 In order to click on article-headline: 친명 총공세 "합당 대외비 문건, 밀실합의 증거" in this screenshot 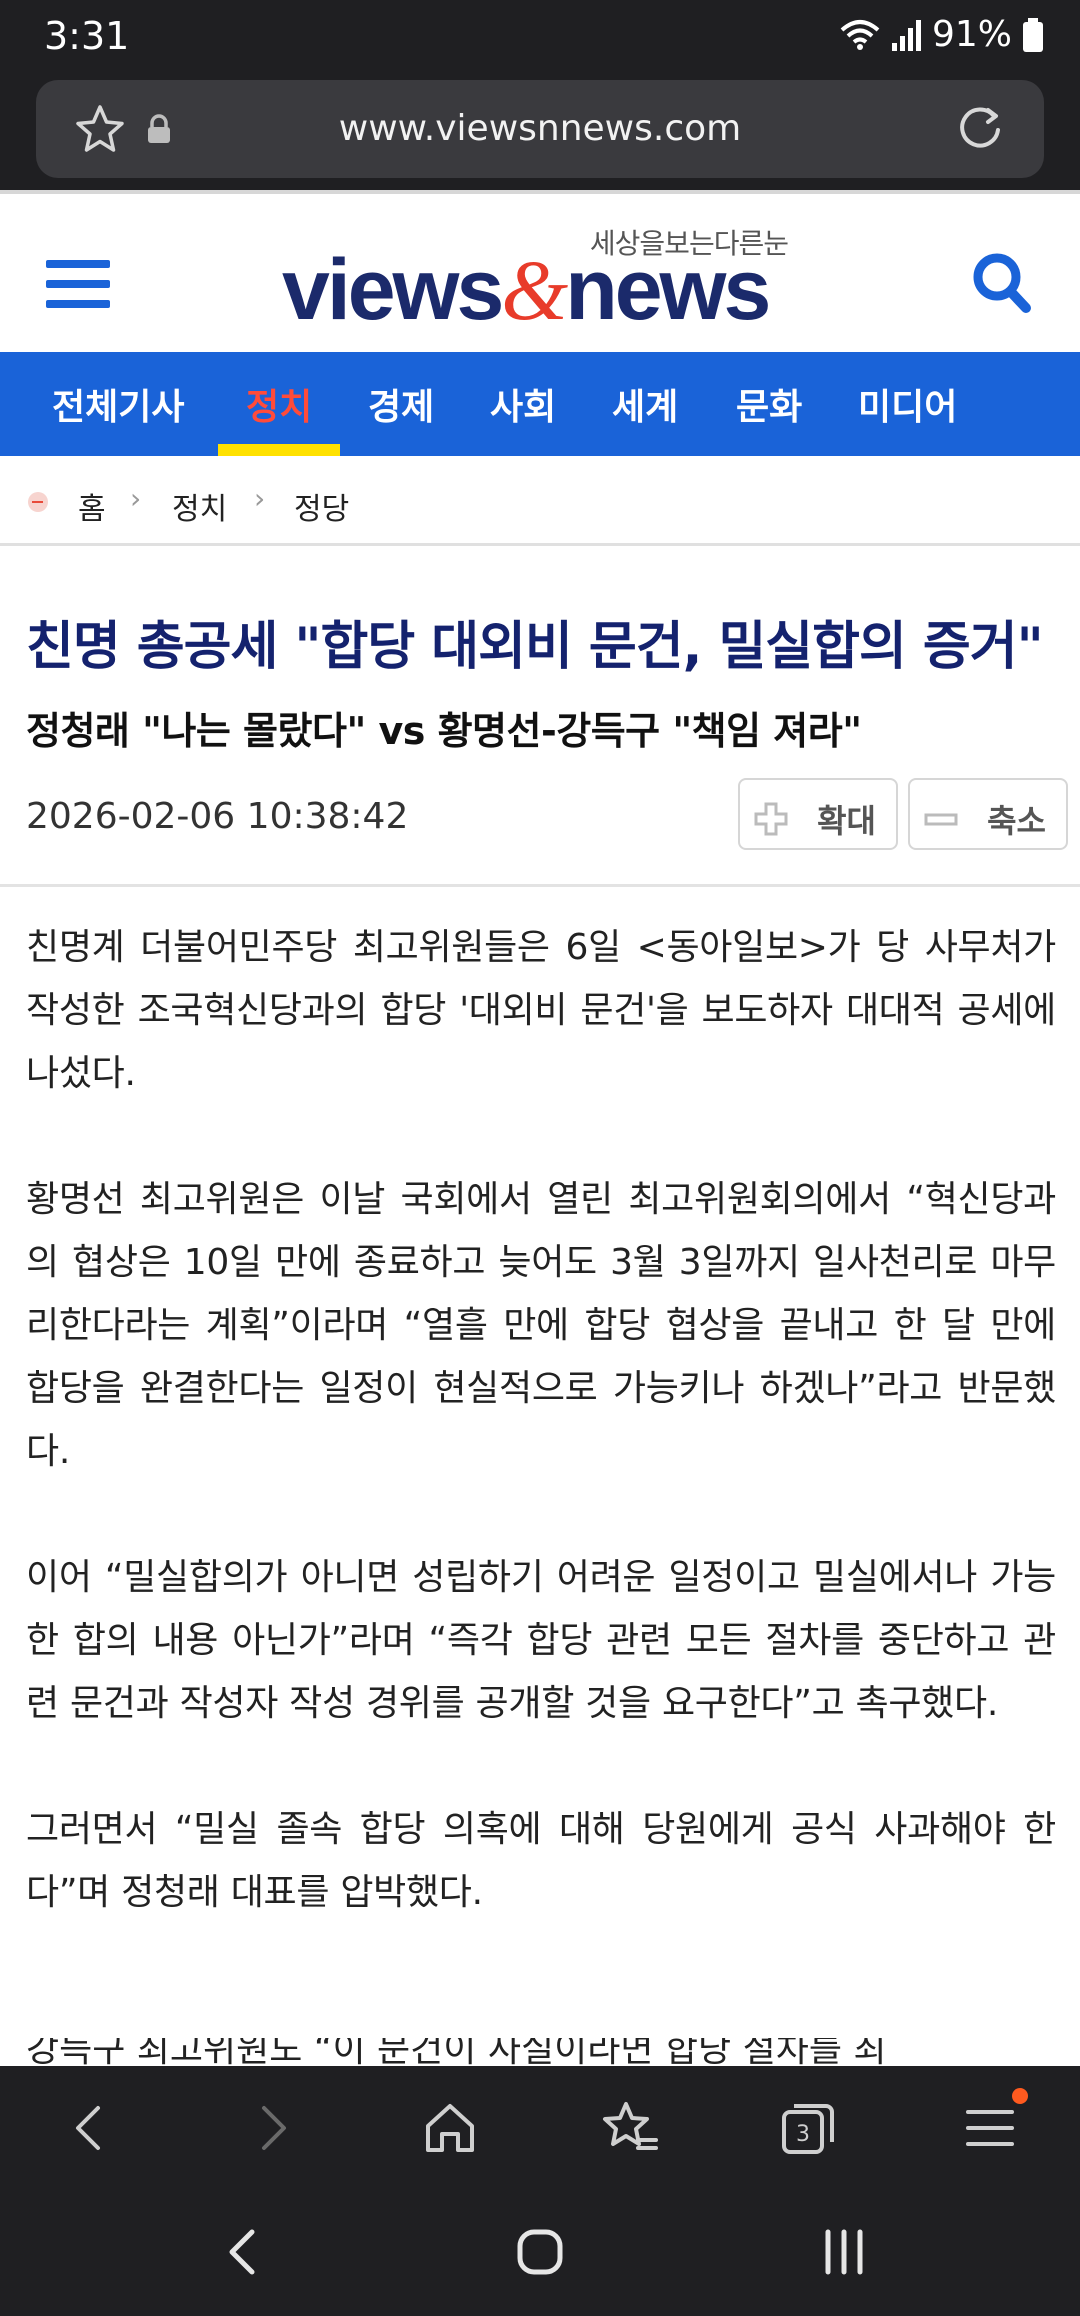, I will do `click(535, 647)`.